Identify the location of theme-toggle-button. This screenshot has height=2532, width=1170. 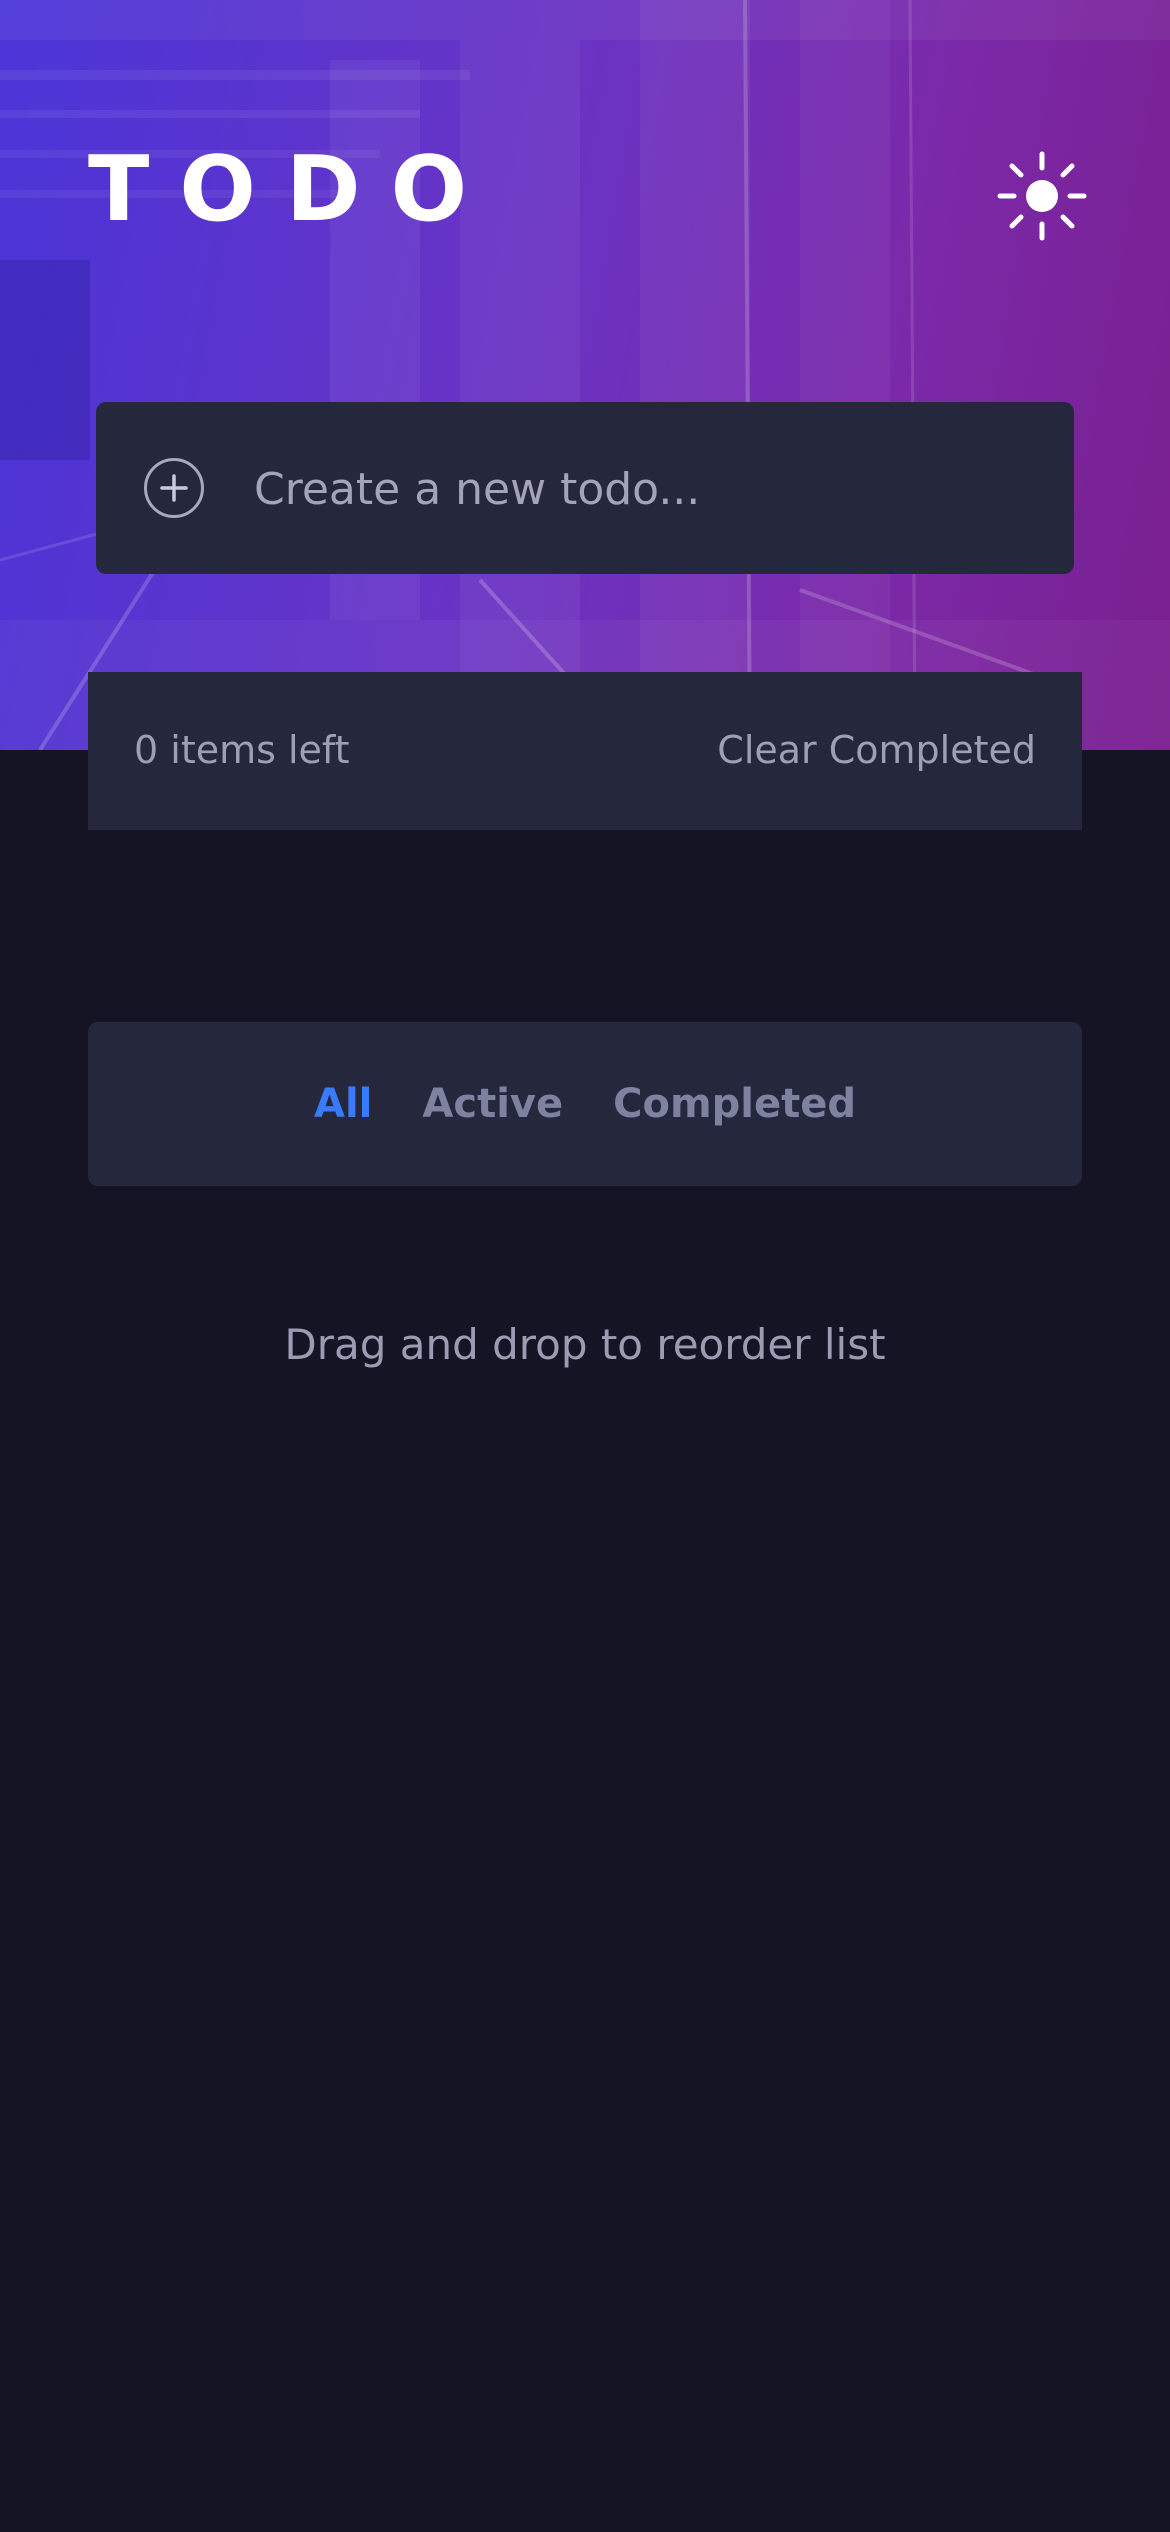
(1042, 196).